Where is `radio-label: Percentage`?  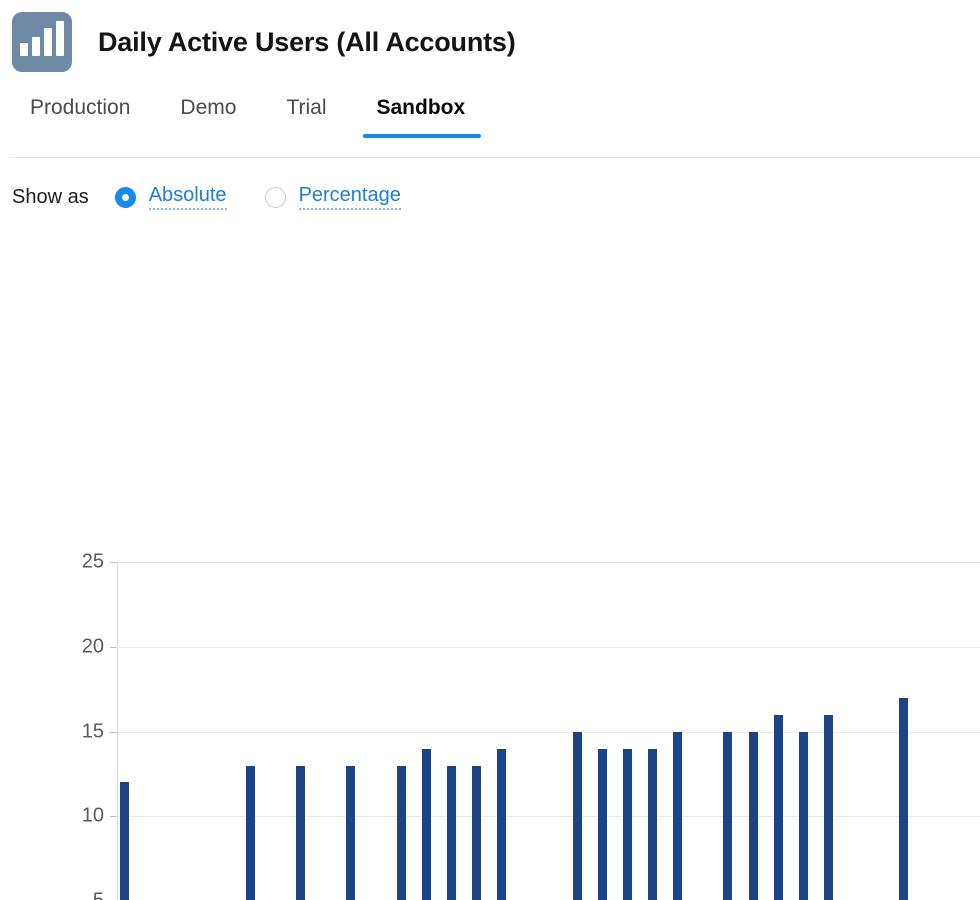
radio-label: Percentage is located at coordinates (349, 197).